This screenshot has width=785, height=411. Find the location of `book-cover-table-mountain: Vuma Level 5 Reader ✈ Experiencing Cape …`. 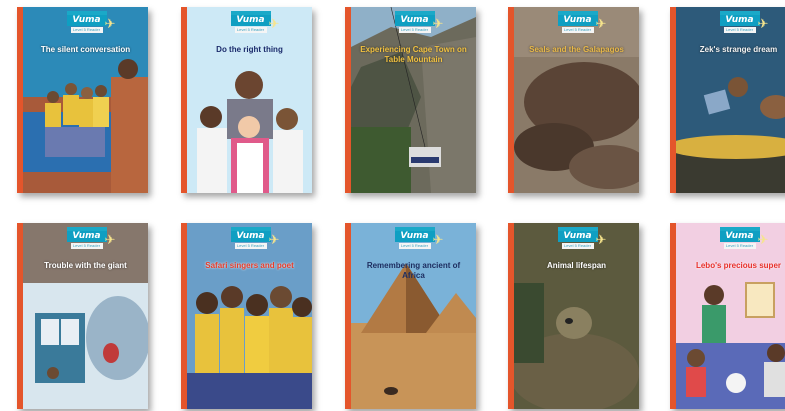

book-cover-table-mountain: Vuma Level 5 Reader ✈ Experiencing Cape … is located at coordinates (410, 100).